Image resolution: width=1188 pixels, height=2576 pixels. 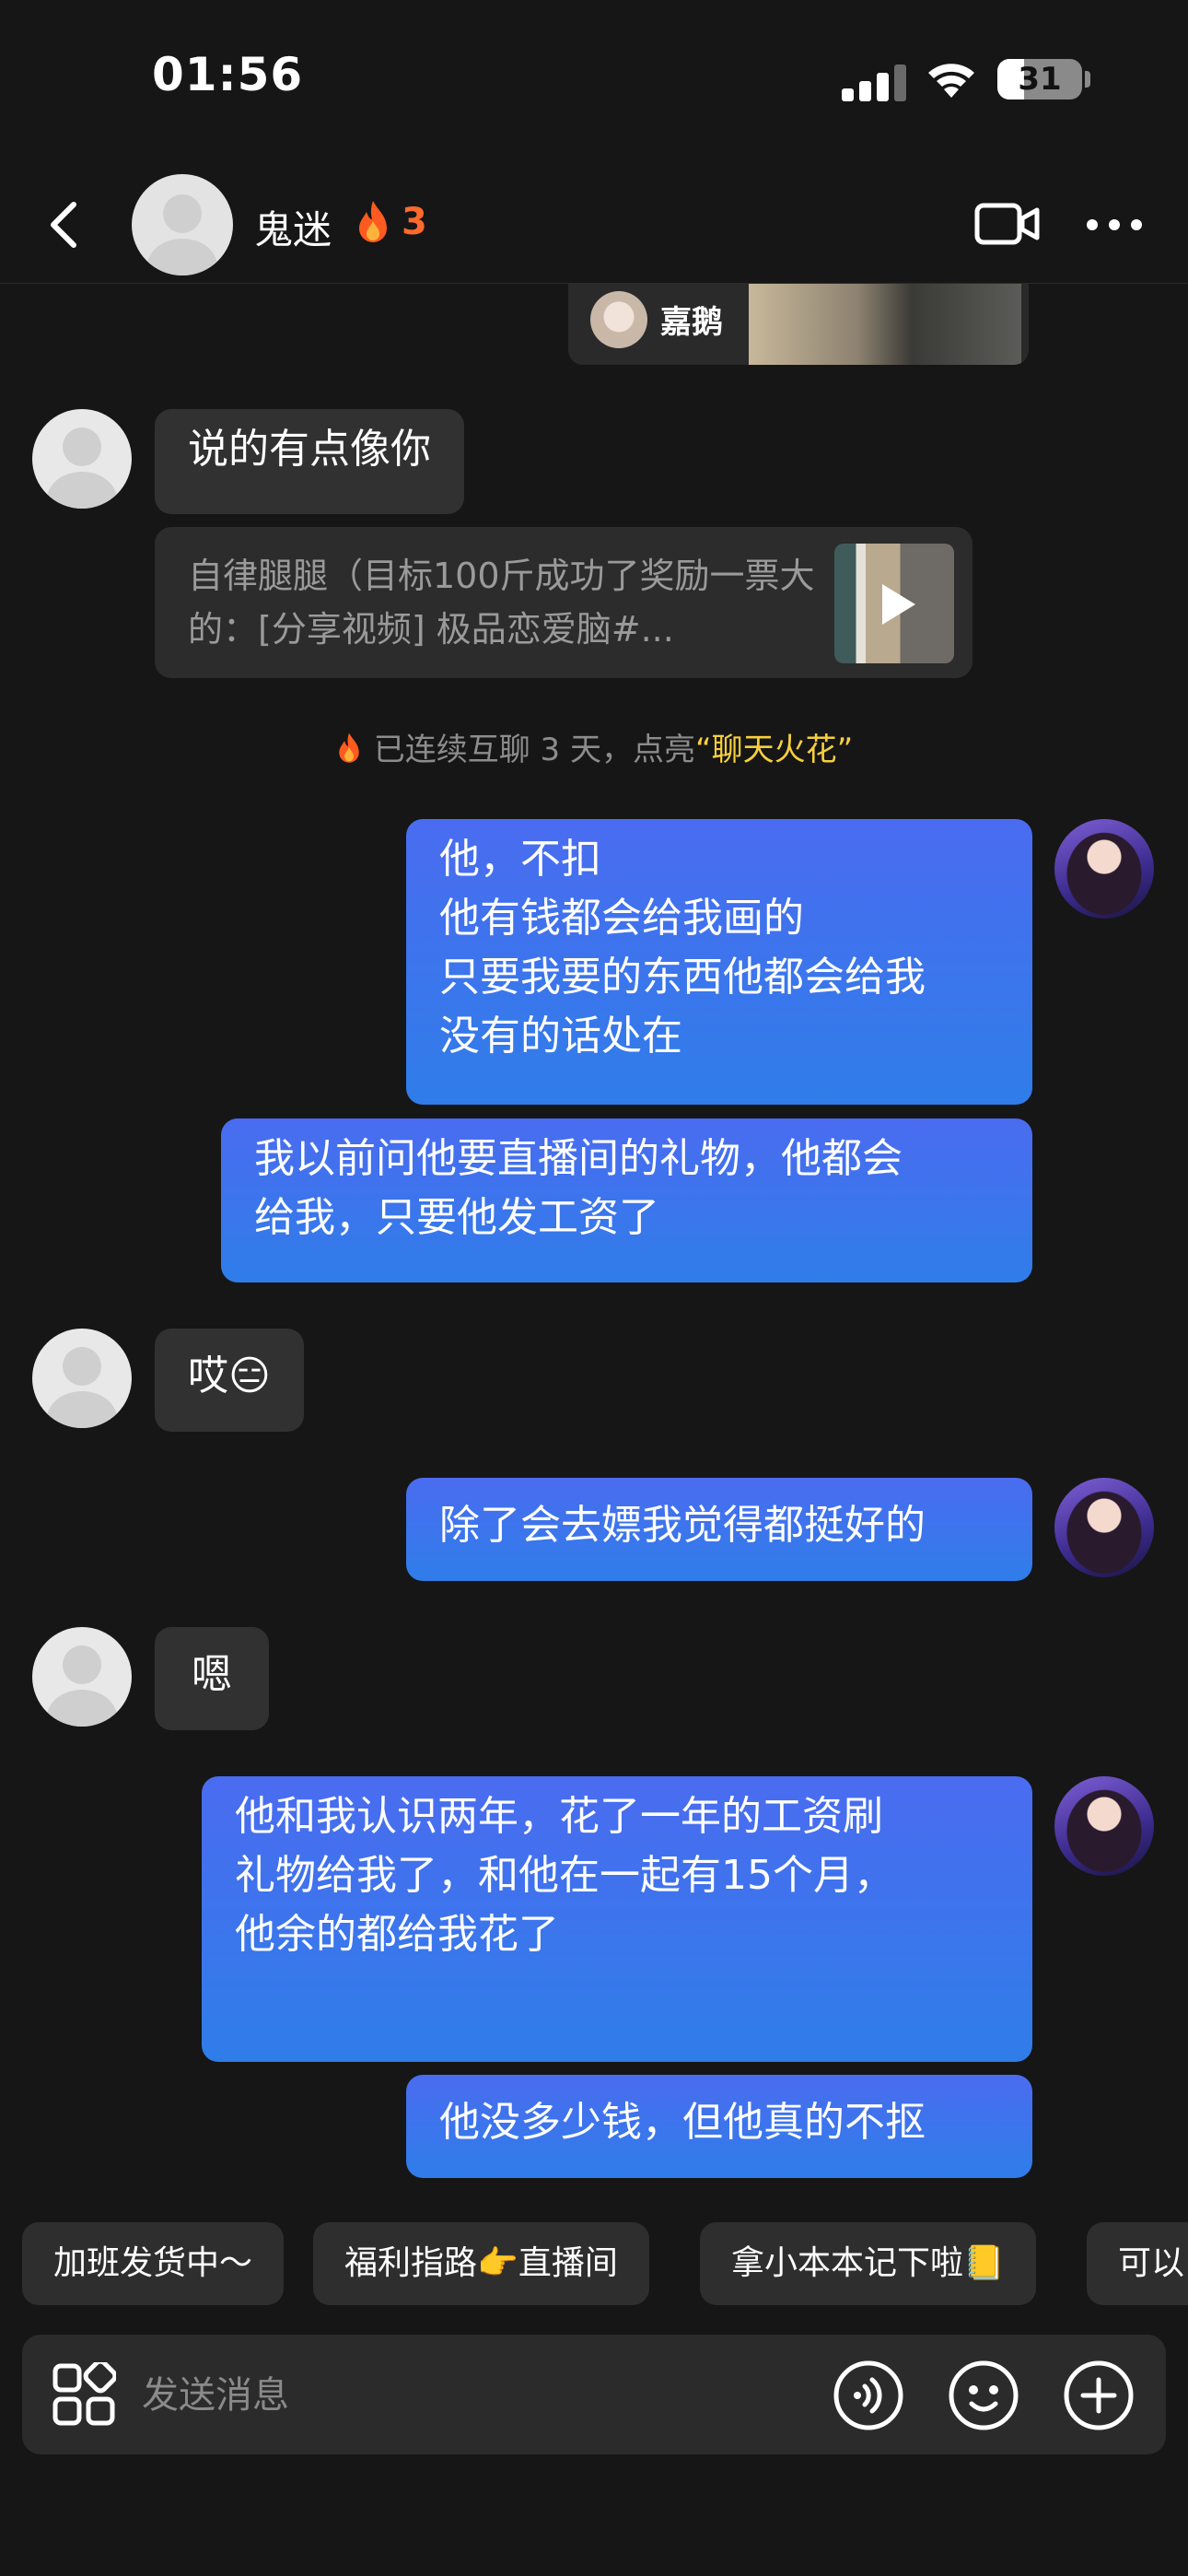 I want to click on incoming-message: 嗯, so click(x=212, y=1678).